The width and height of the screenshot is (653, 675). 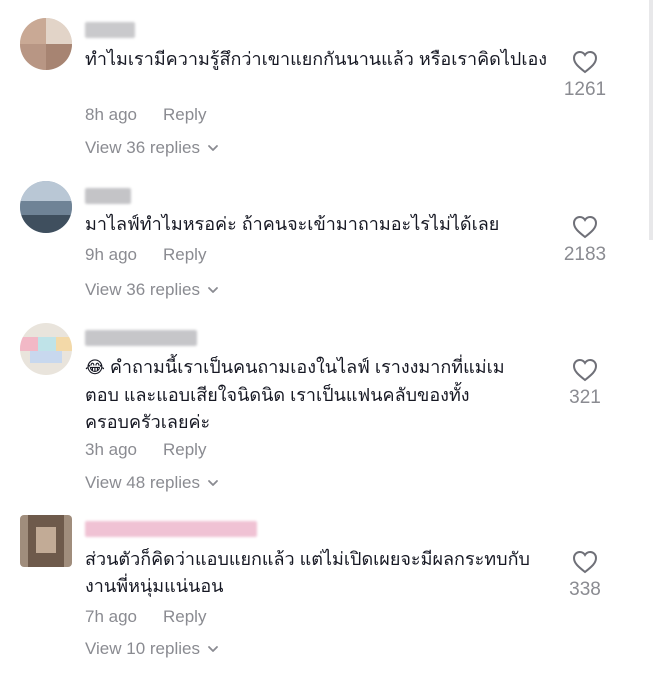 What do you see at coordinates (142, 482) in the screenshot?
I see `view-replies-label: View 48 replies` at bounding box center [142, 482].